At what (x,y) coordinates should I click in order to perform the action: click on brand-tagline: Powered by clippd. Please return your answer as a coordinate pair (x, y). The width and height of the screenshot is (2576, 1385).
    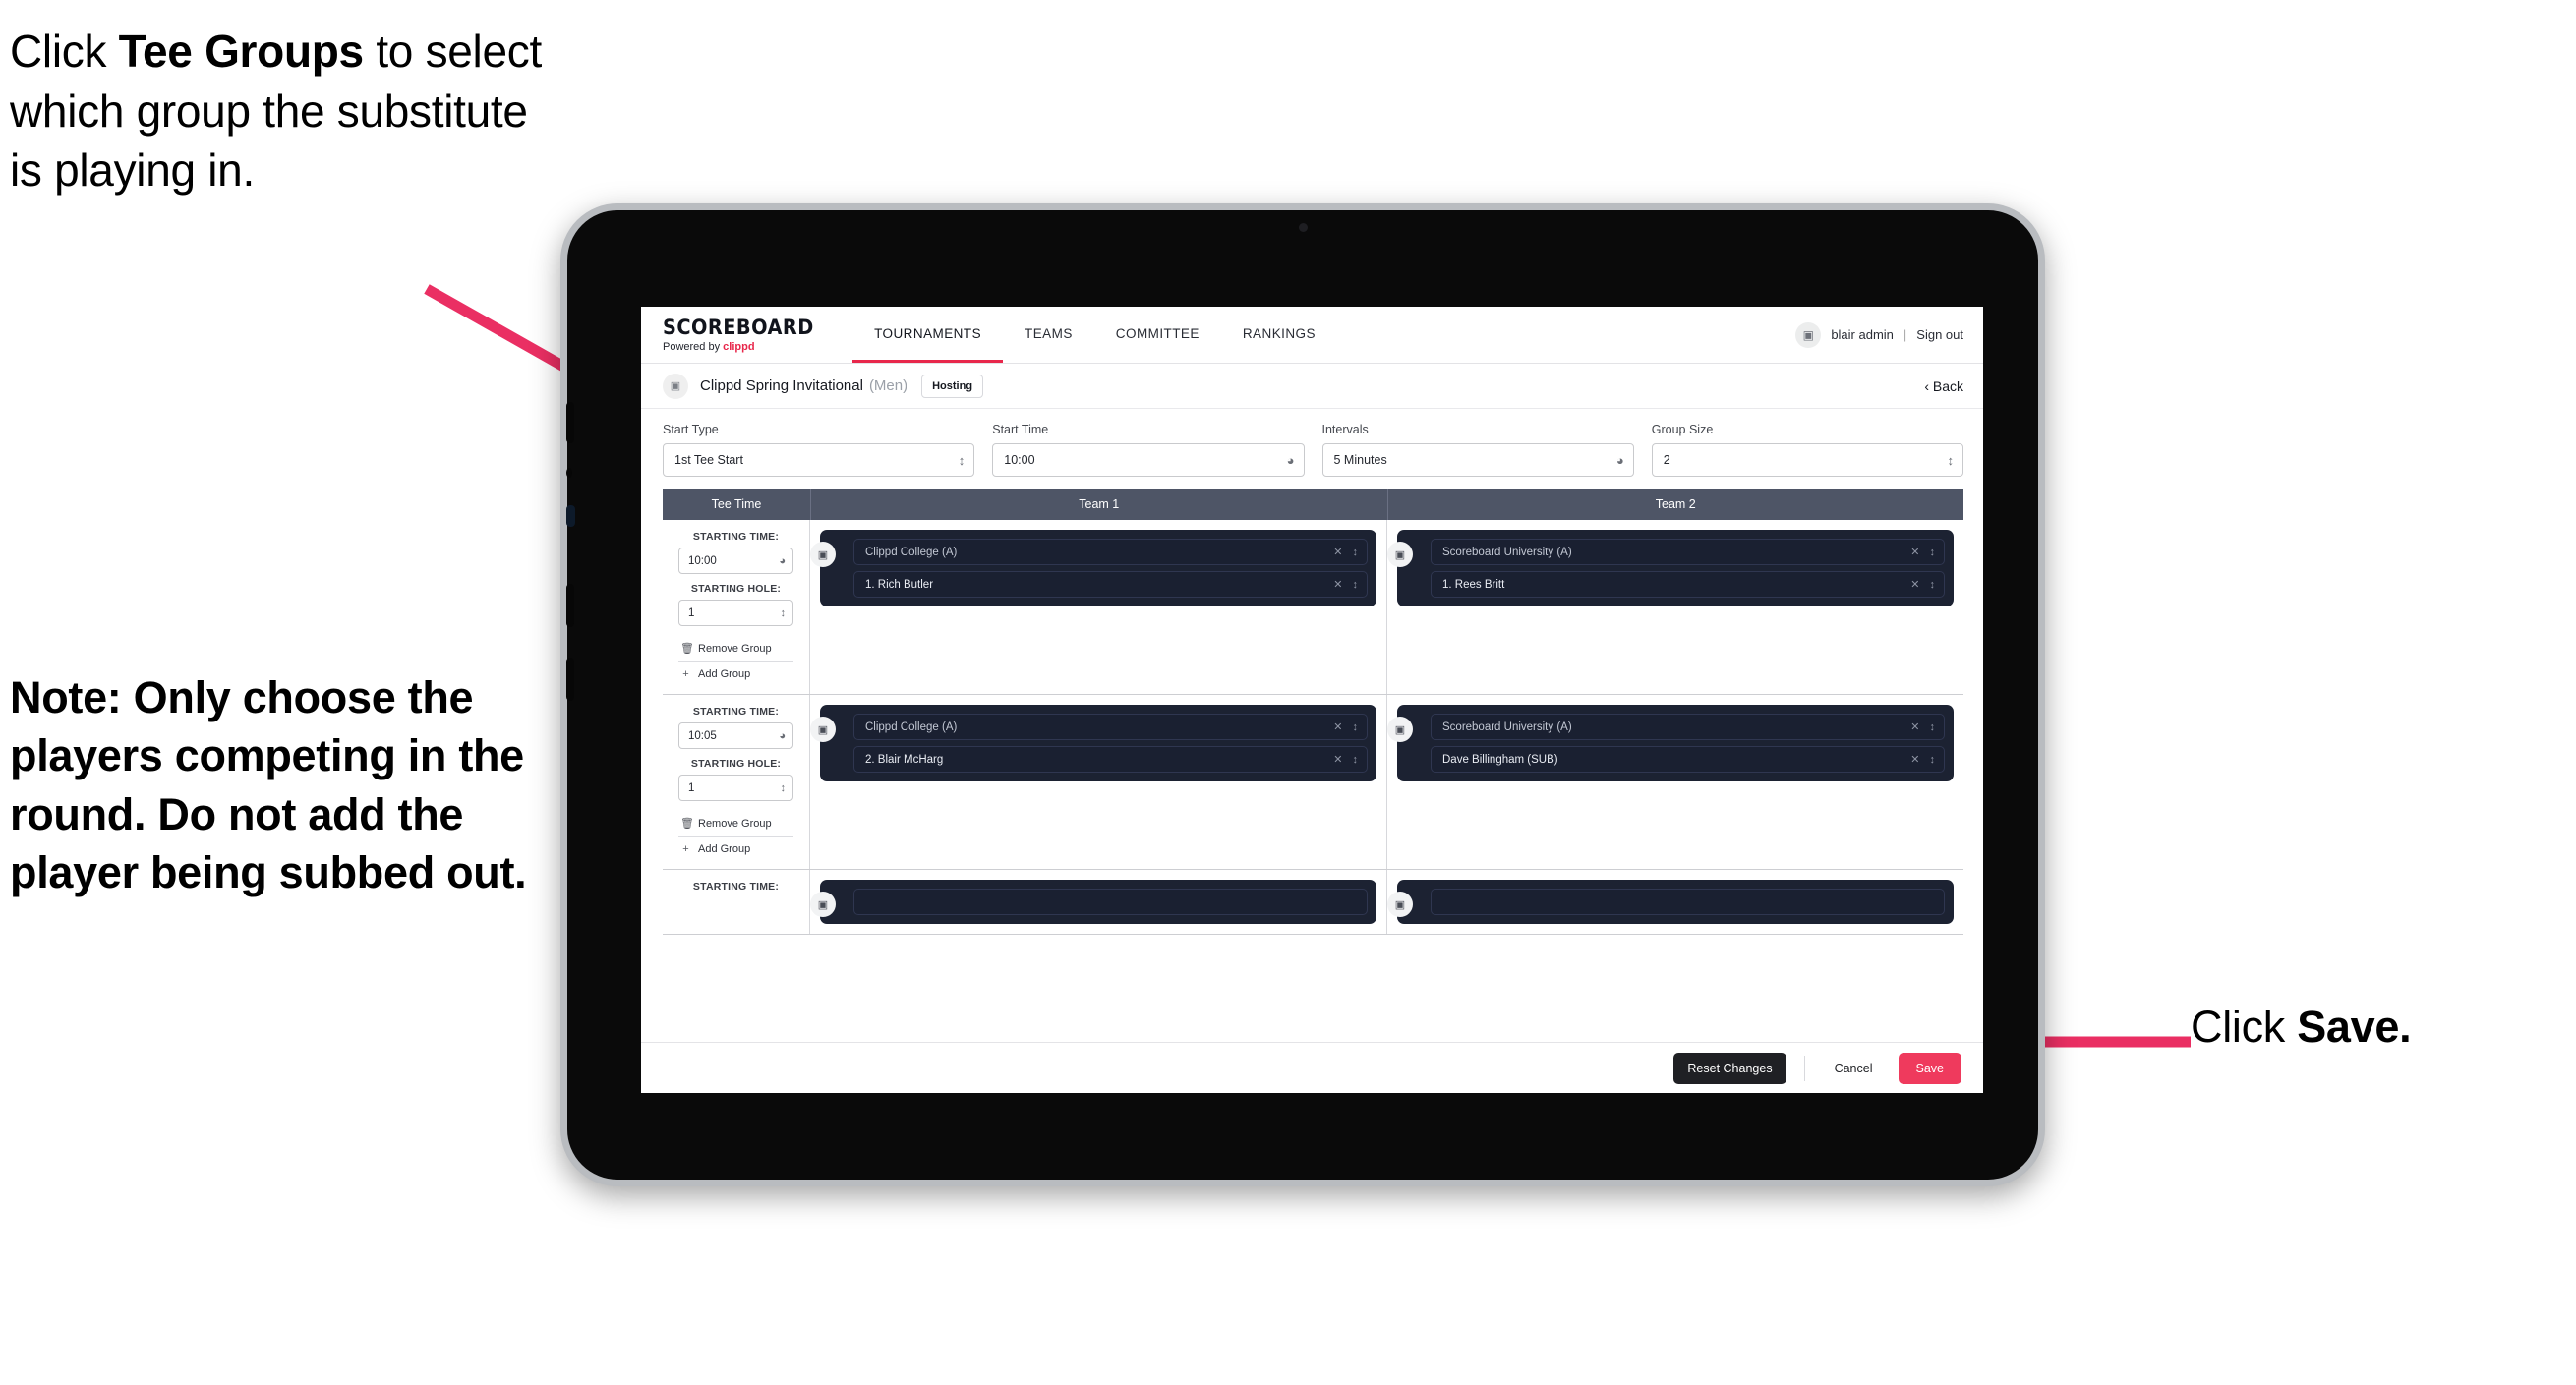
    Looking at the image, I should click on (745, 347).